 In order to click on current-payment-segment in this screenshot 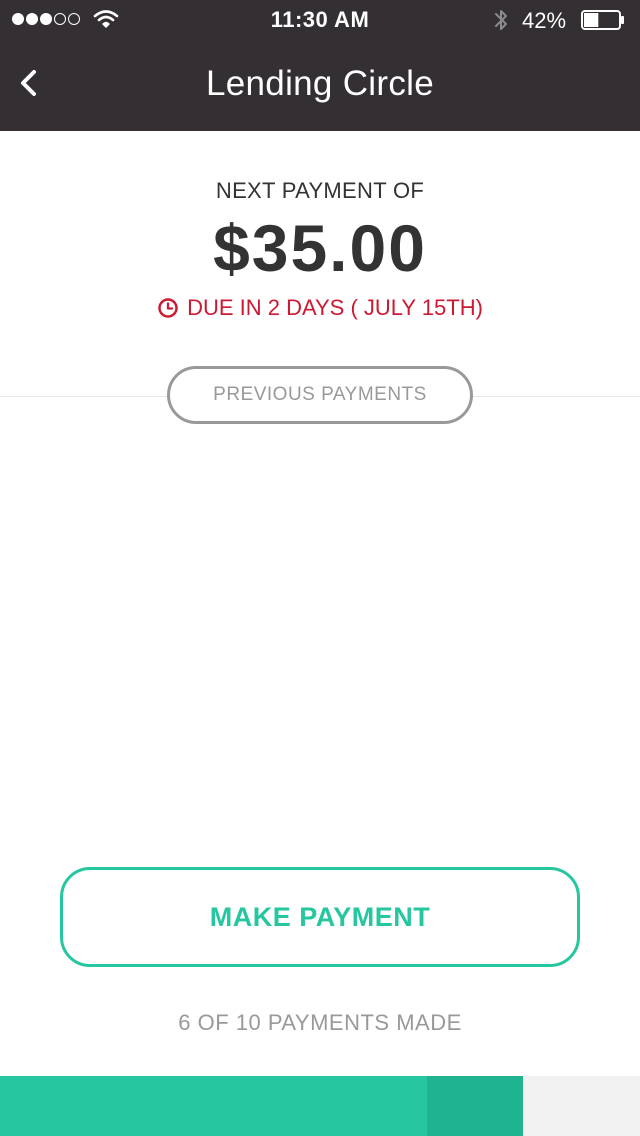, I will do `click(474, 1106)`.